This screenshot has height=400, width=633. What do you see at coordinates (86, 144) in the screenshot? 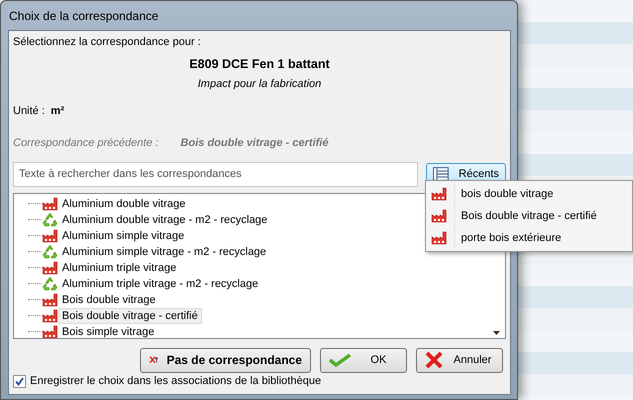
I see `previous-label: Correspondance précédente :` at bounding box center [86, 144].